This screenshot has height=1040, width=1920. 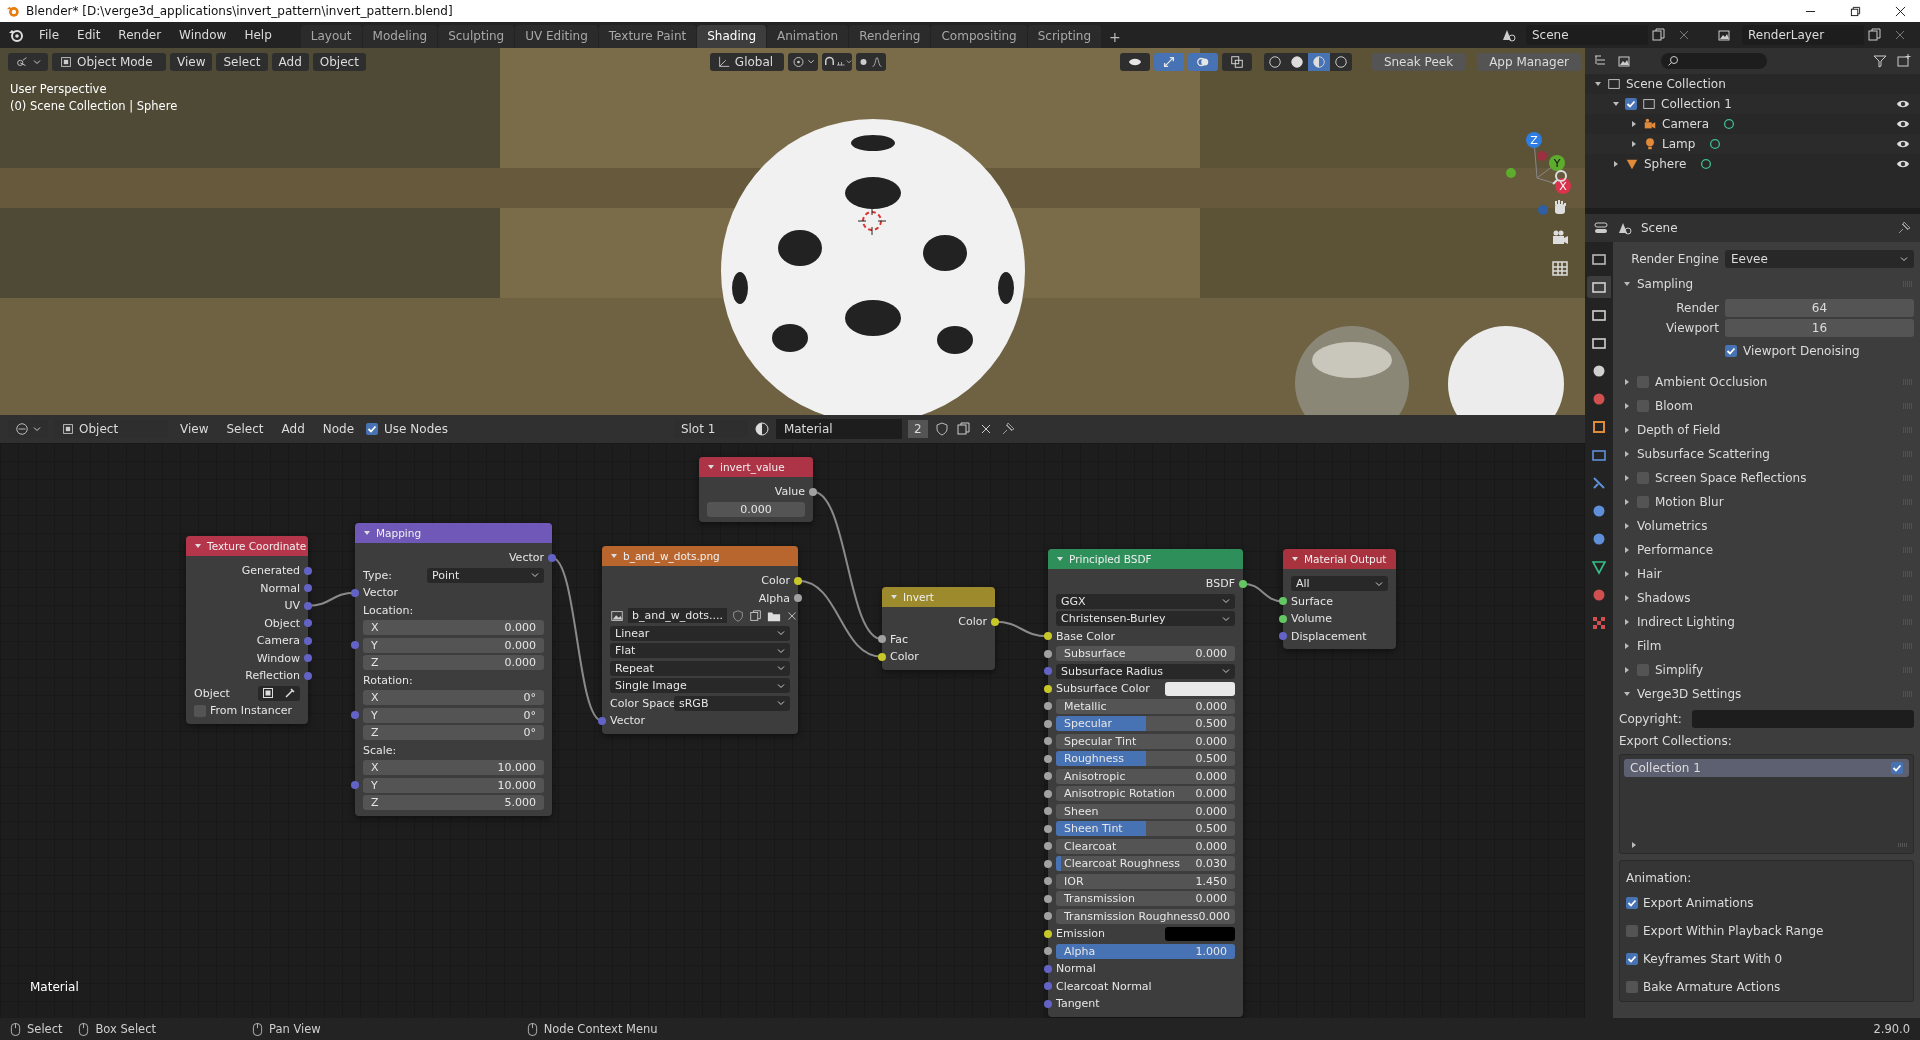 What do you see at coordinates (1078, 1004) in the screenshot?
I see `socket-label: Tangent` at bounding box center [1078, 1004].